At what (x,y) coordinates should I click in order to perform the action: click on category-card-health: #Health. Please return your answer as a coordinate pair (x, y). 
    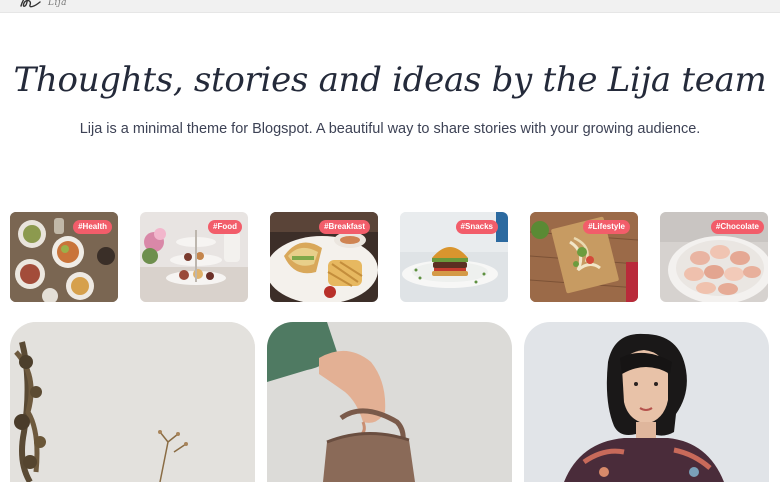
    Looking at the image, I should click on (64, 257).